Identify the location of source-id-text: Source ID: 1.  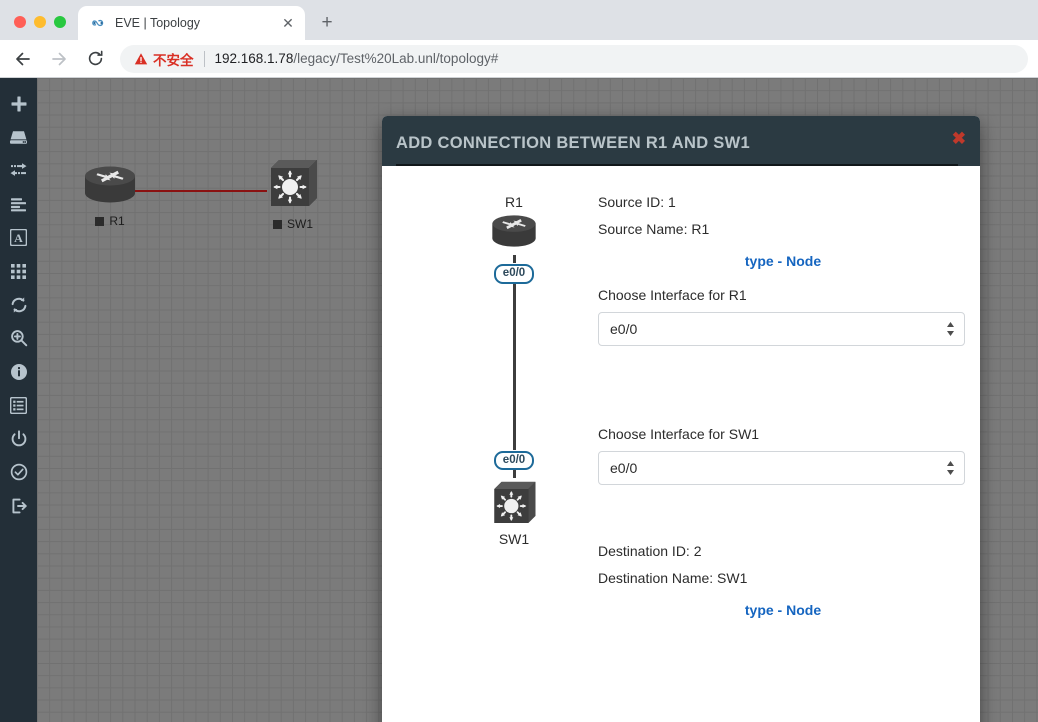
(637, 202).